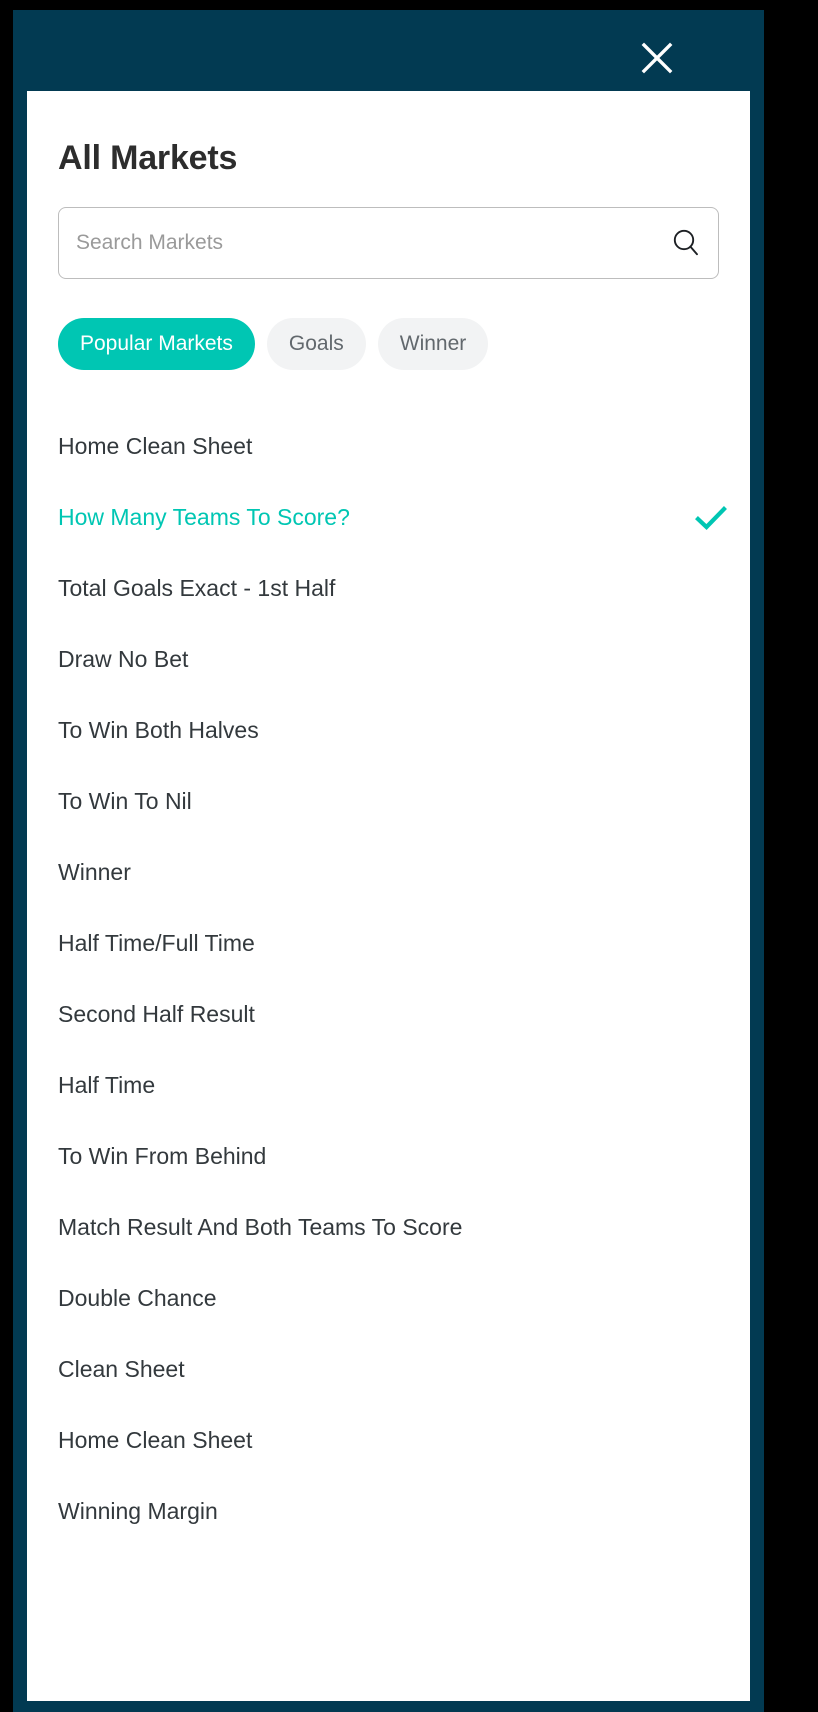 This screenshot has height=1712, width=818. What do you see at coordinates (156, 1014) in the screenshot?
I see `market-list-item-label: Second Half Result` at bounding box center [156, 1014].